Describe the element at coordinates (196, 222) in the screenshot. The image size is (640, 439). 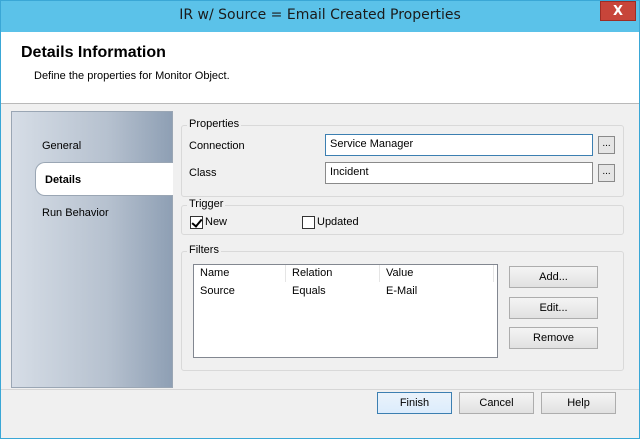
I see `new-checkbox` at that location.